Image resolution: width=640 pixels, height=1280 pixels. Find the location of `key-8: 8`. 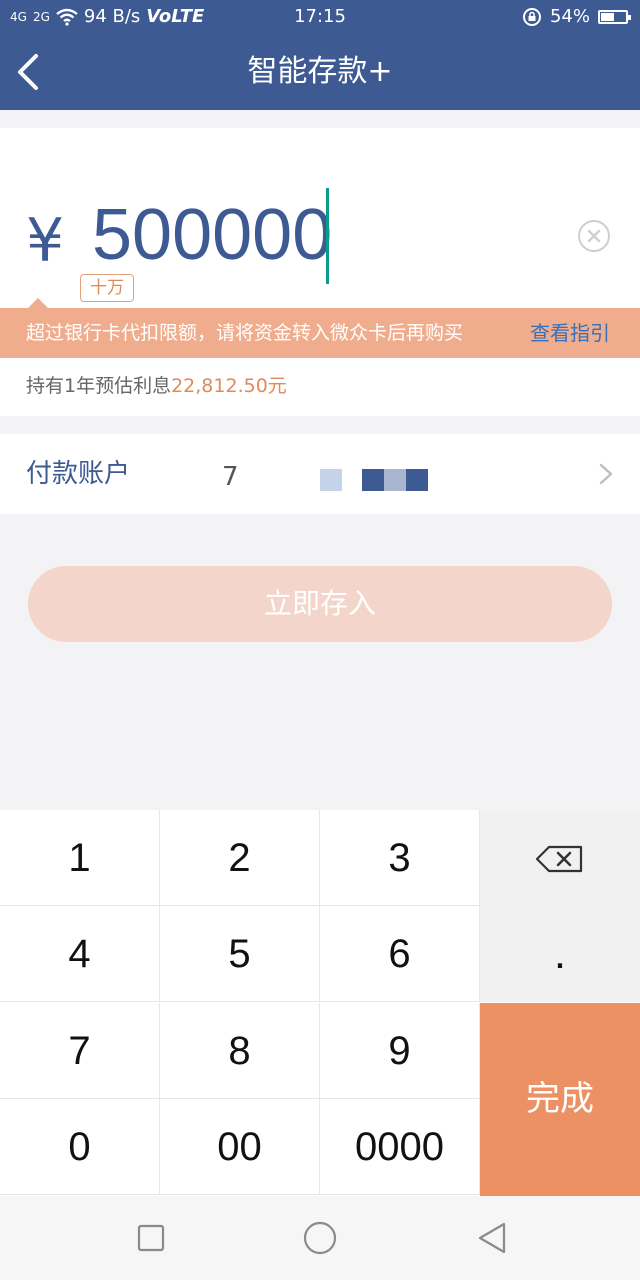

key-8: 8 is located at coordinates (240, 1051).